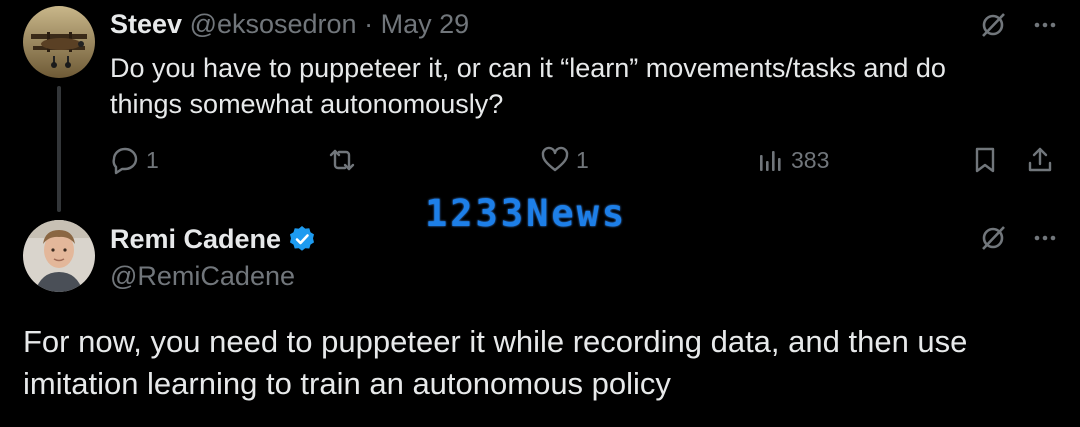 This screenshot has height=427, width=1080. What do you see at coordinates (810, 159) in the screenshot?
I see `view-count: 383` at bounding box center [810, 159].